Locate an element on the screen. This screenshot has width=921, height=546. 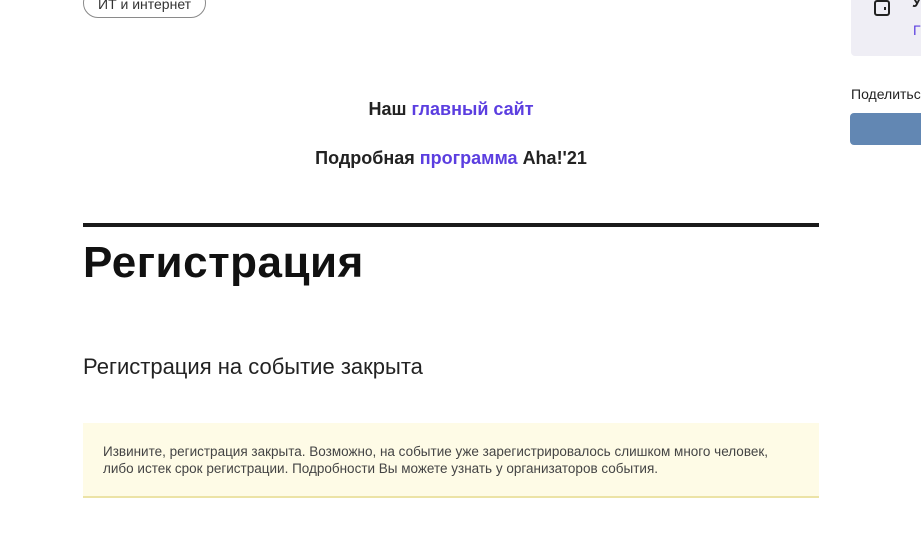
sidebar-card-link: Г is located at coordinates (917, 30).